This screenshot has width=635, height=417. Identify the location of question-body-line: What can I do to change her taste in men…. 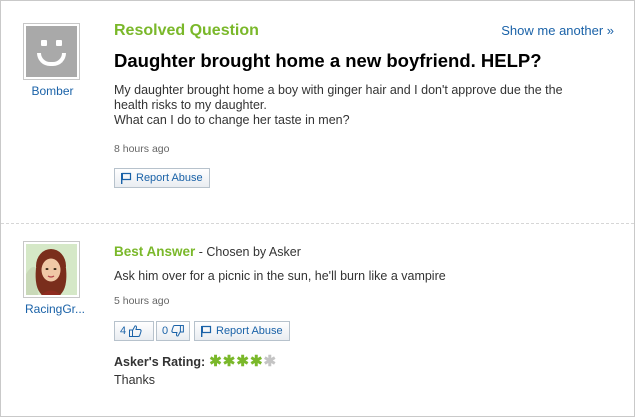
(232, 120).